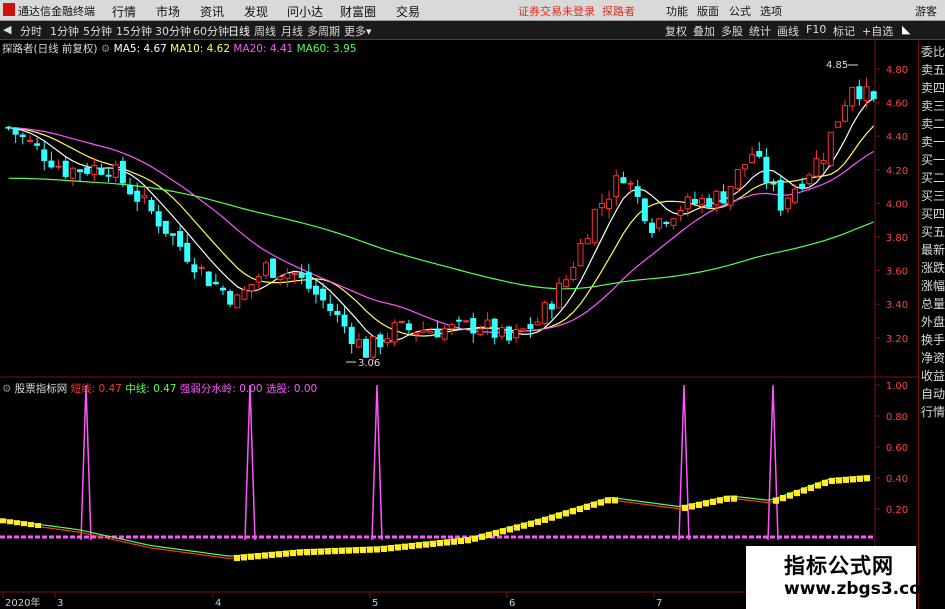  What do you see at coordinates (933, 141) in the screenshot?
I see `rp-sell1: 卖一` at bounding box center [933, 141].